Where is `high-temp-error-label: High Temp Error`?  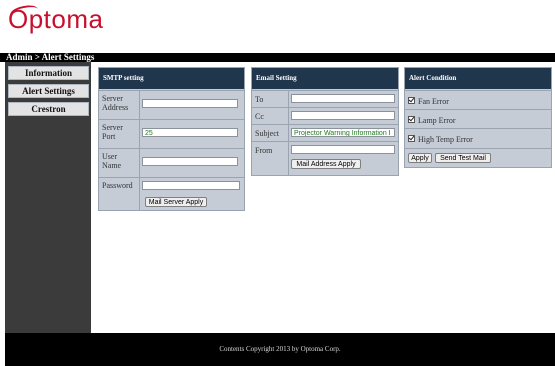 high-temp-error-label: High Temp Error is located at coordinates (445, 139).